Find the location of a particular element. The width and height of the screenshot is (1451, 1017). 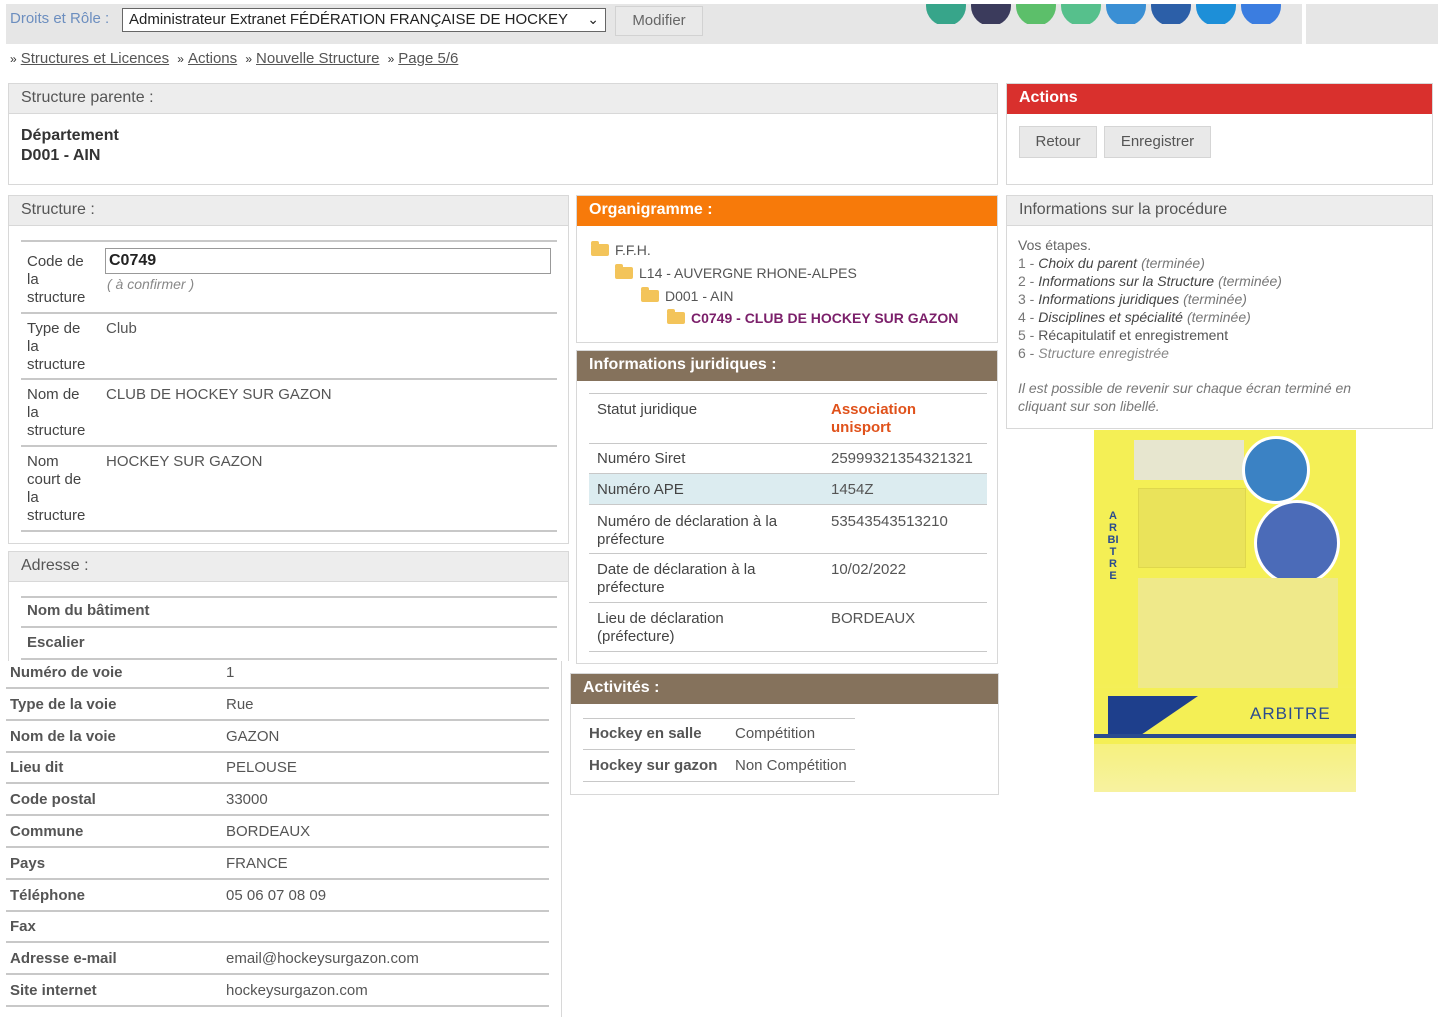

statut-label: Statut juridique is located at coordinates (647, 409).